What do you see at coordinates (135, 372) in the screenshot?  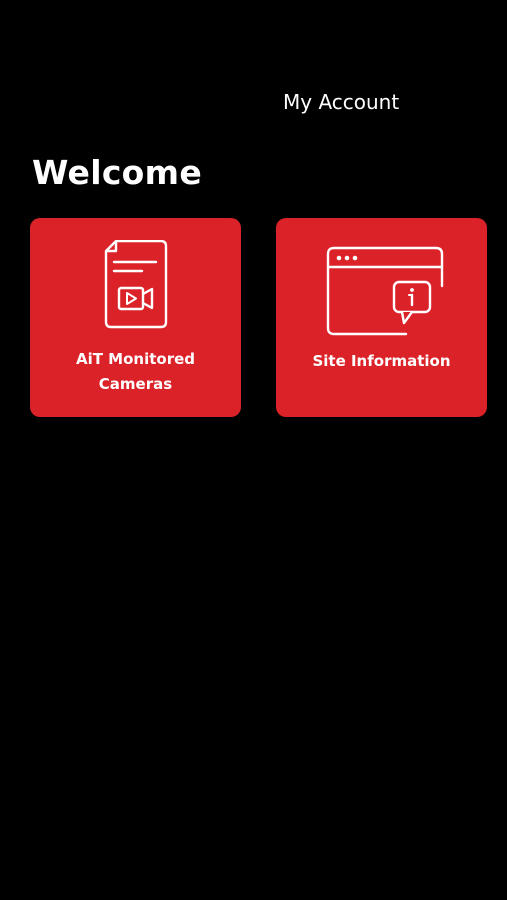 I see `tile-label: AiT Monitored Cameras` at bounding box center [135, 372].